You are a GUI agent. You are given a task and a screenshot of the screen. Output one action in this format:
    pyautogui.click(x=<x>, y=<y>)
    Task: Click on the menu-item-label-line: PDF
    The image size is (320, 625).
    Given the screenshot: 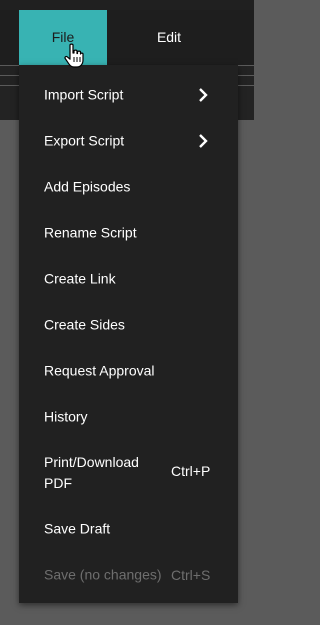 What is the action you would take?
    pyautogui.click(x=58, y=483)
    